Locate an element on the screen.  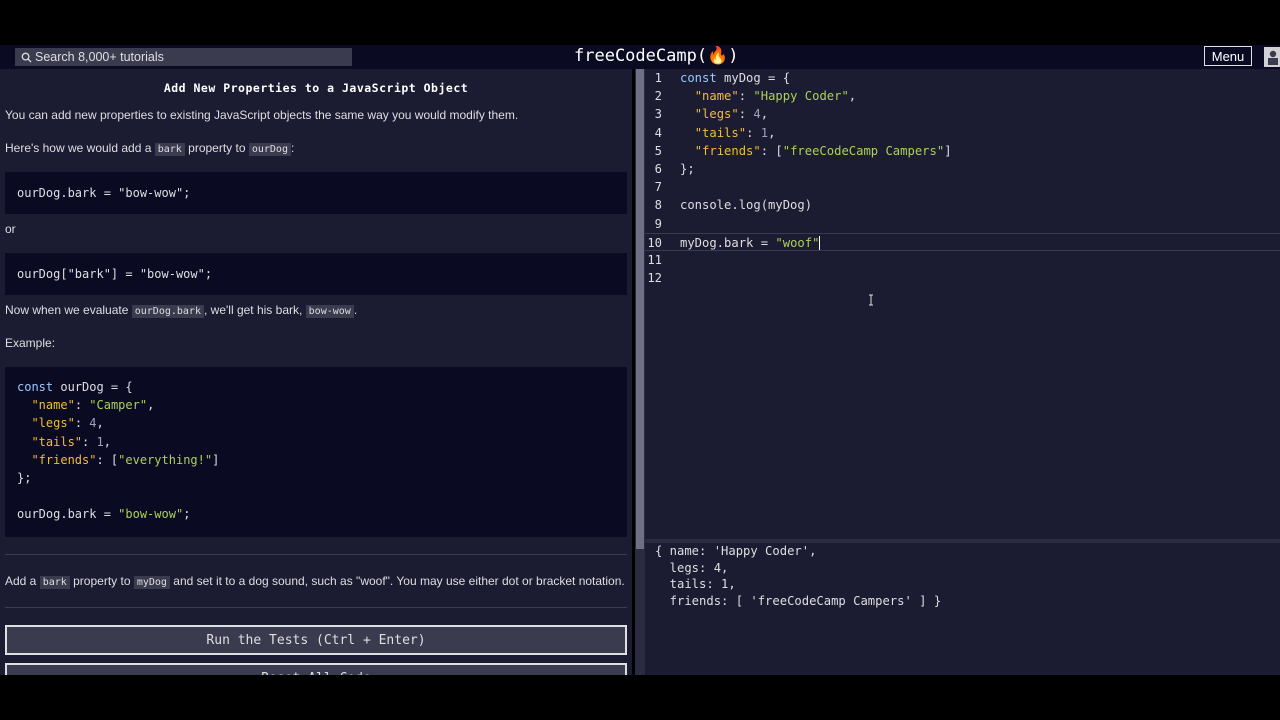
mouse-ibeam-cursor-icon is located at coordinates (870, 300).